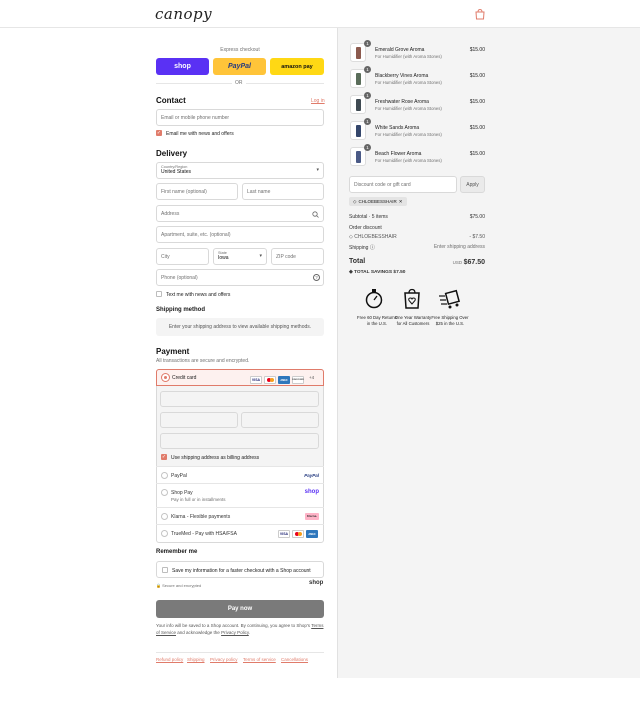 The height and width of the screenshot is (725, 640). I want to click on fast-shipping-icon, so click(450, 299).